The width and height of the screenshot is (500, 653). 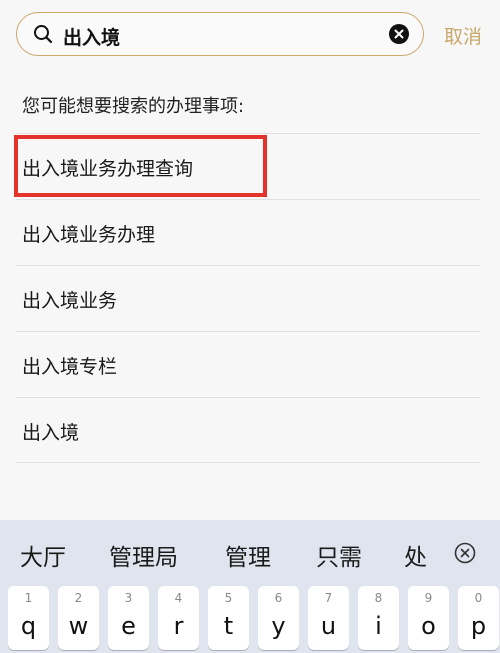 What do you see at coordinates (91, 36) in the screenshot?
I see `search-input: 出入境` at bounding box center [91, 36].